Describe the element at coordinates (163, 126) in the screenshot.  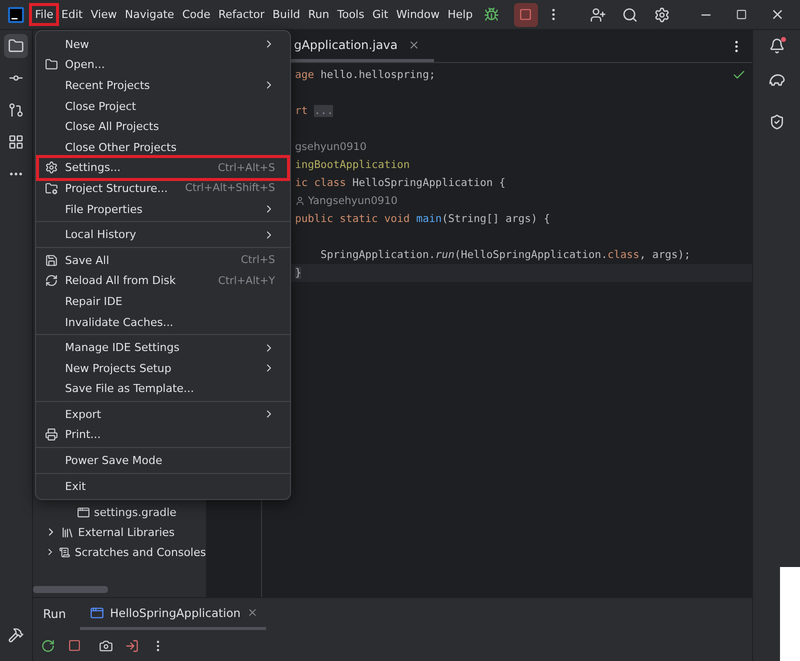
I see `menu-item: Close All Projects` at that location.